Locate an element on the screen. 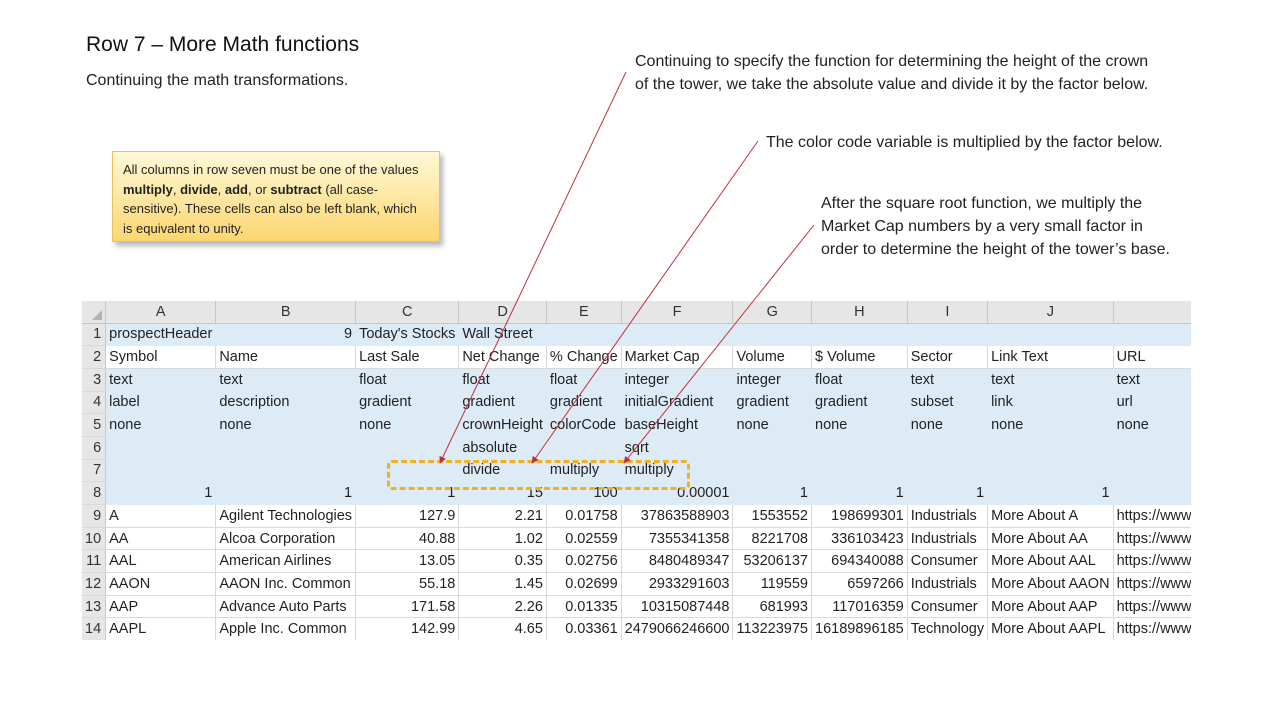 The image size is (1280, 720). arrow-color-code is located at coordinates (645, 302).